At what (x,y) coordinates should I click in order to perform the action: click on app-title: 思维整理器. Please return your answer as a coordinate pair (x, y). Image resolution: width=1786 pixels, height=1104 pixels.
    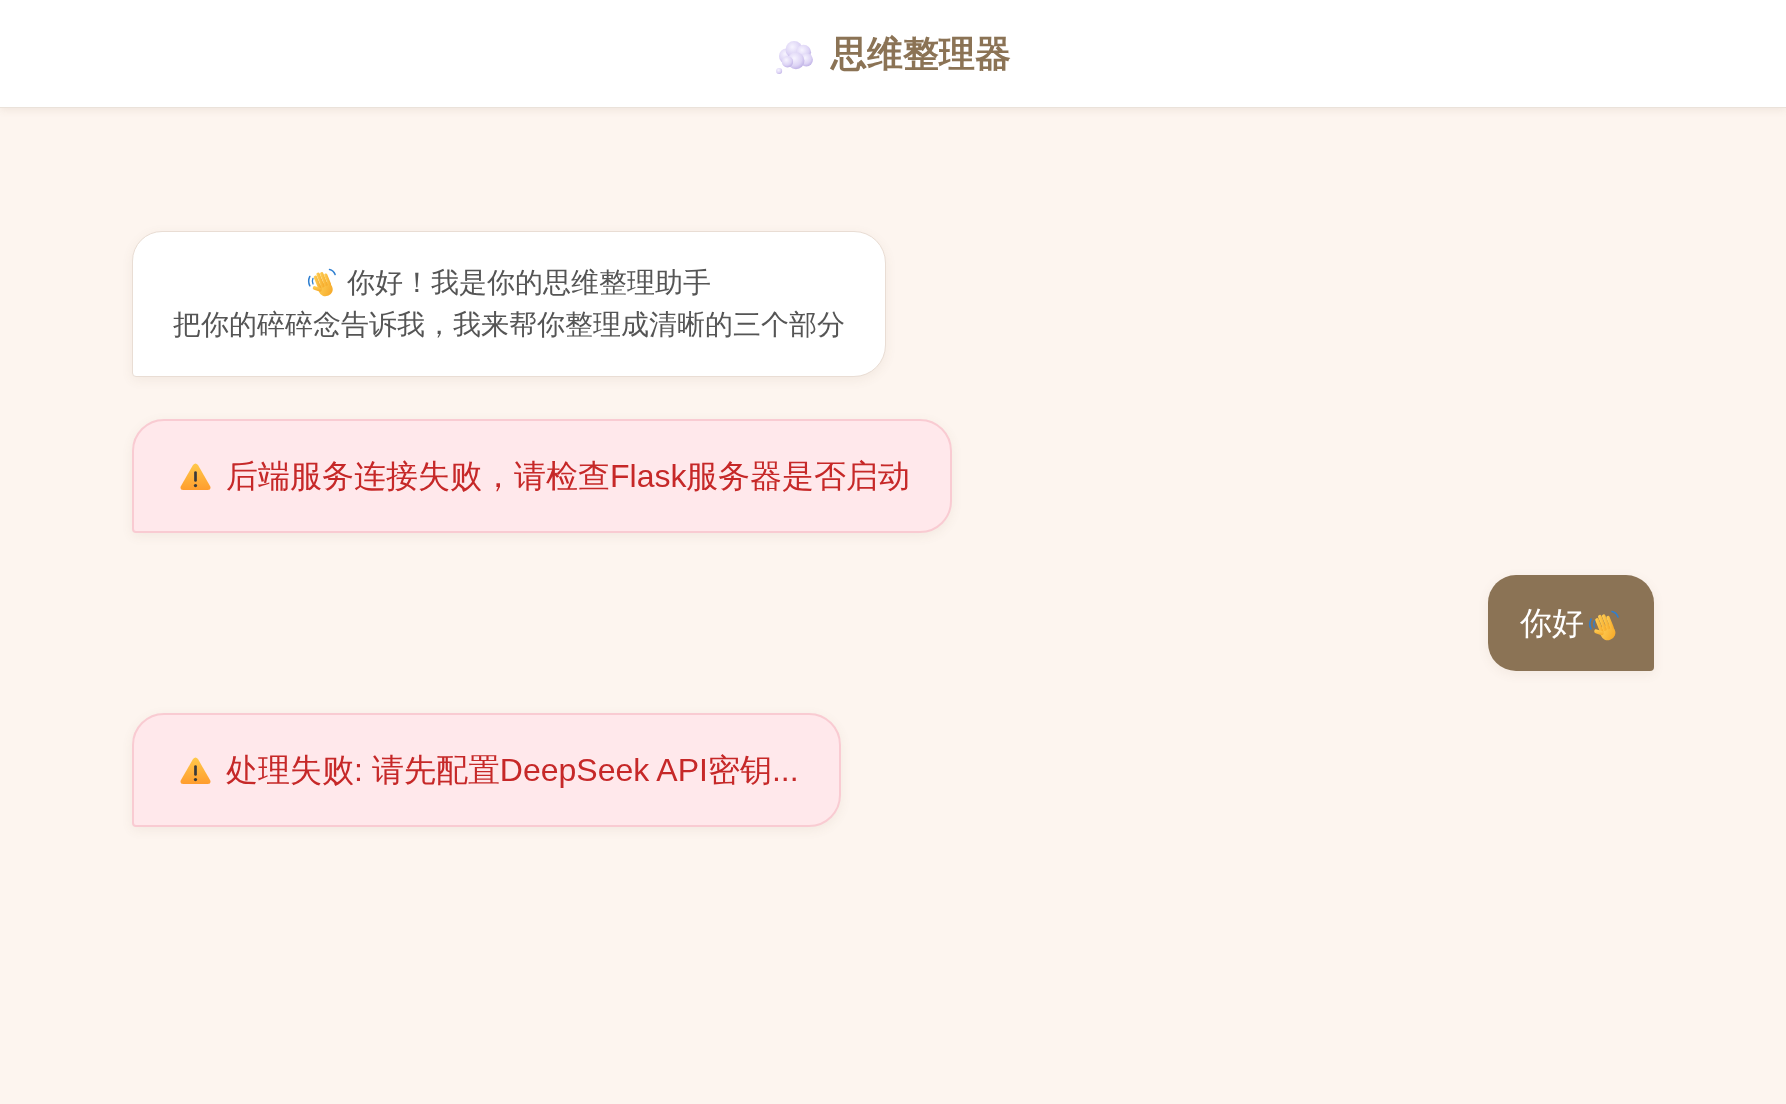
    Looking at the image, I should click on (920, 53).